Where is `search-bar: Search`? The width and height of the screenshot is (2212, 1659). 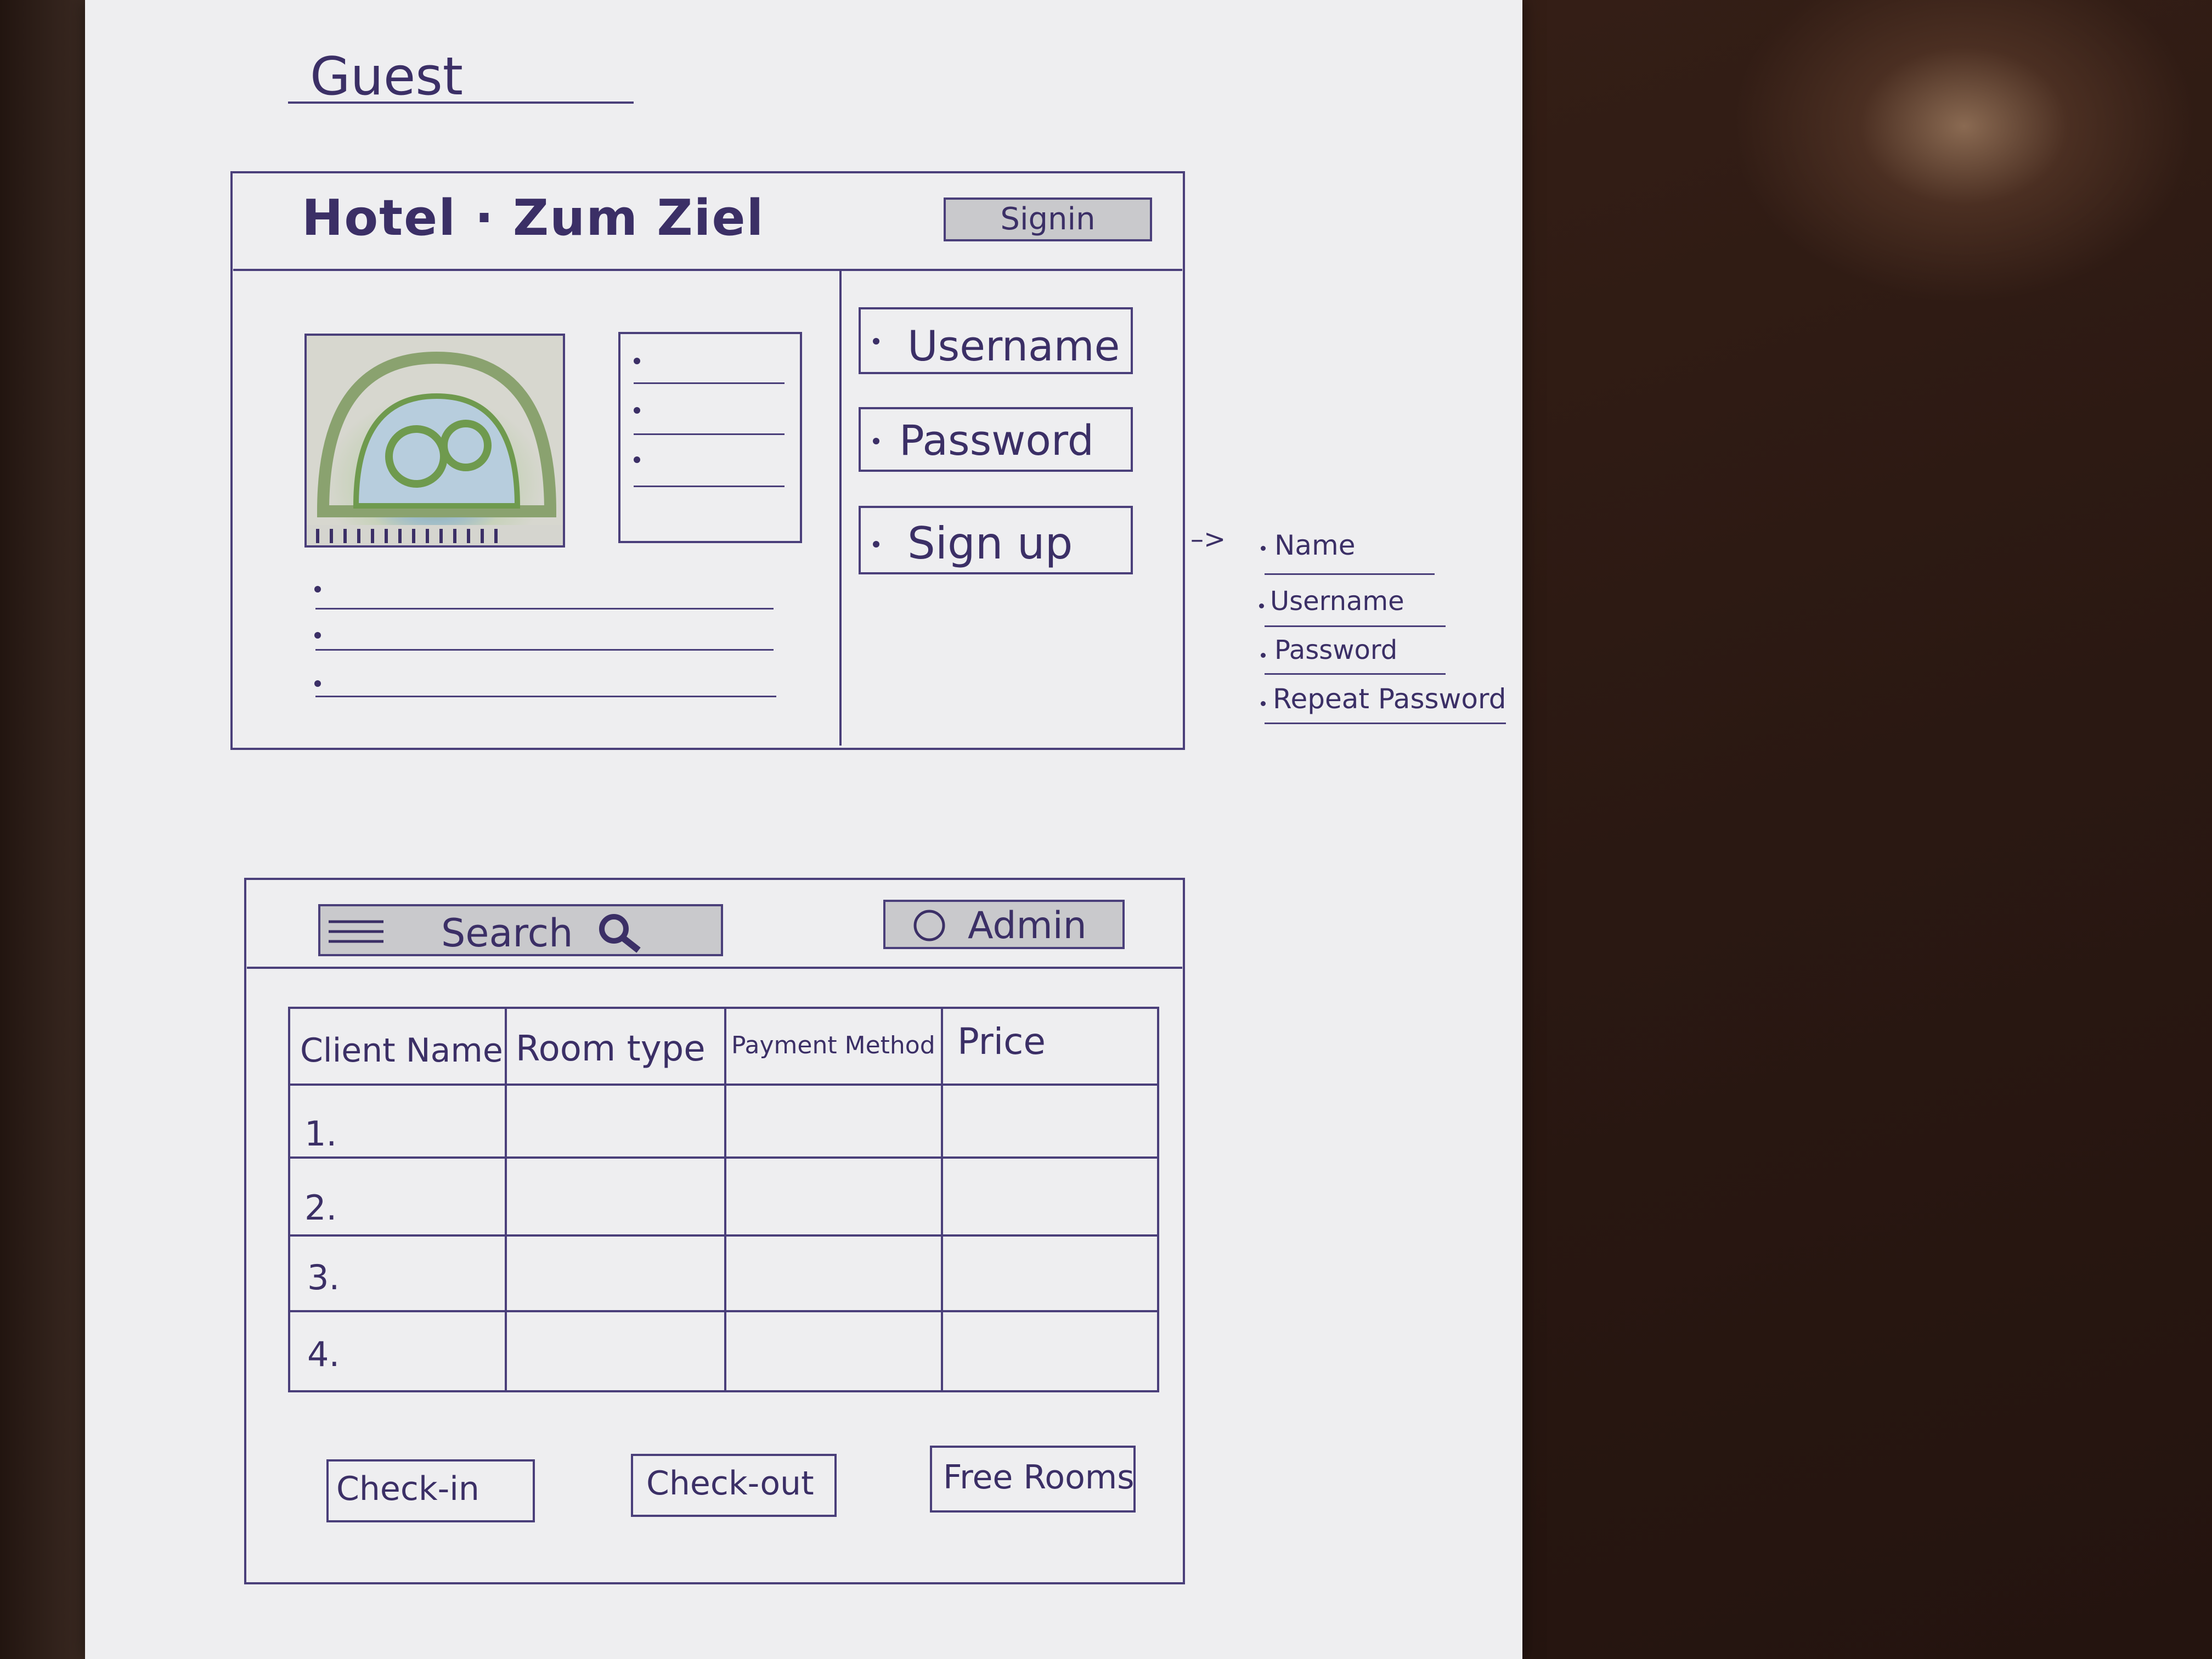
search-bar: Search is located at coordinates (520, 930).